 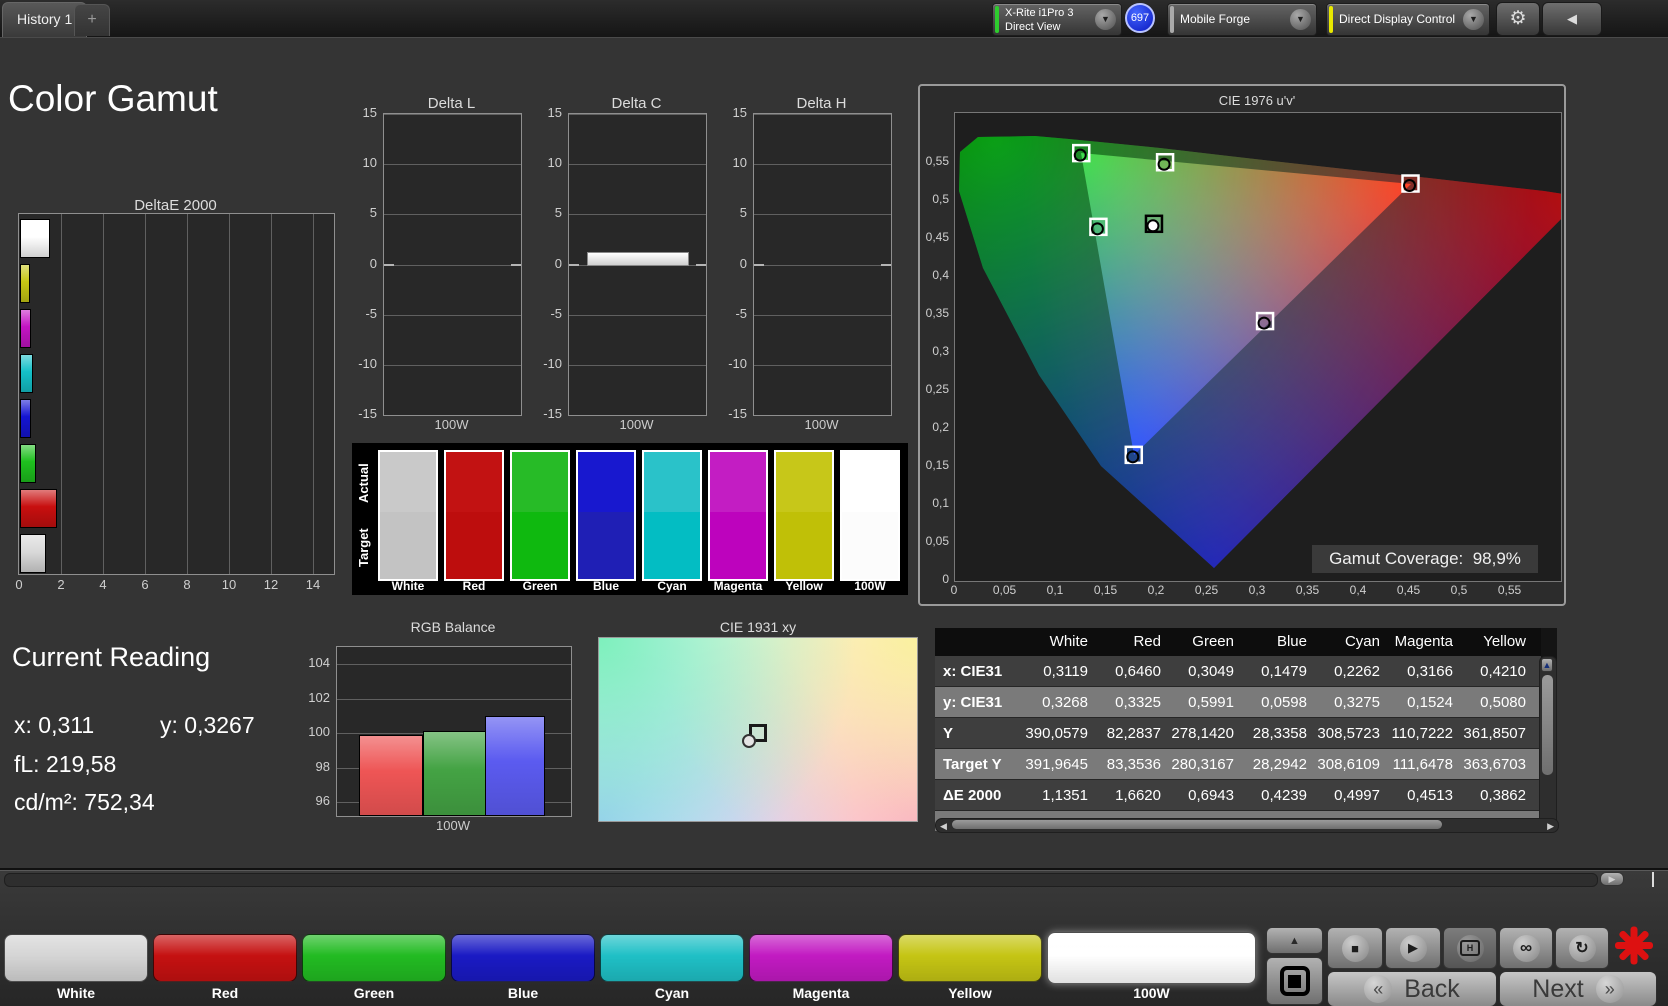 I want to click on table-header-row: White Red Green Blue Cyan Magenta Yellow, so click(x=1238, y=642).